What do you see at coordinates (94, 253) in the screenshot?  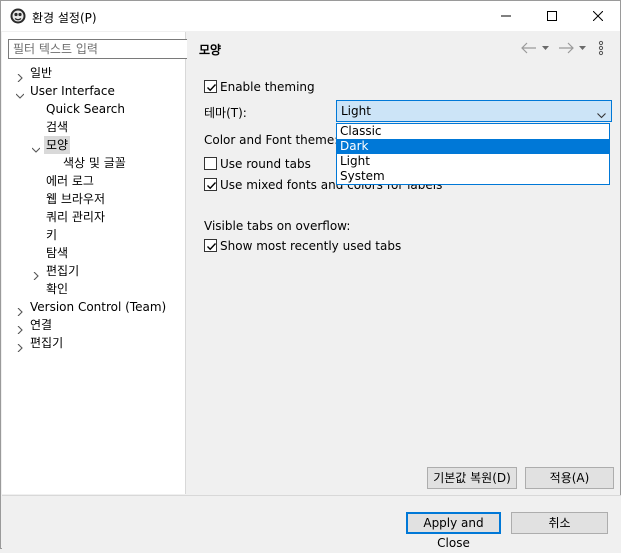 I see `tree-item-explore: 탐색` at bounding box center [94, 253].